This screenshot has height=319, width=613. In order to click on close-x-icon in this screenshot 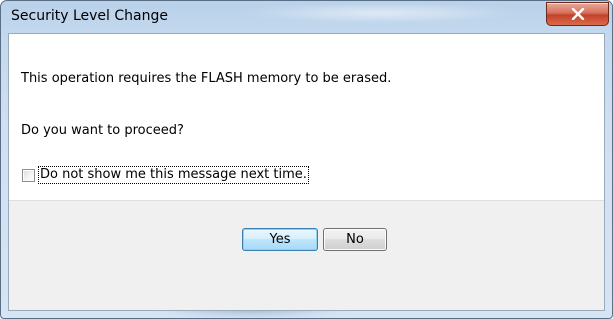, I will do `click(577, 14)`.